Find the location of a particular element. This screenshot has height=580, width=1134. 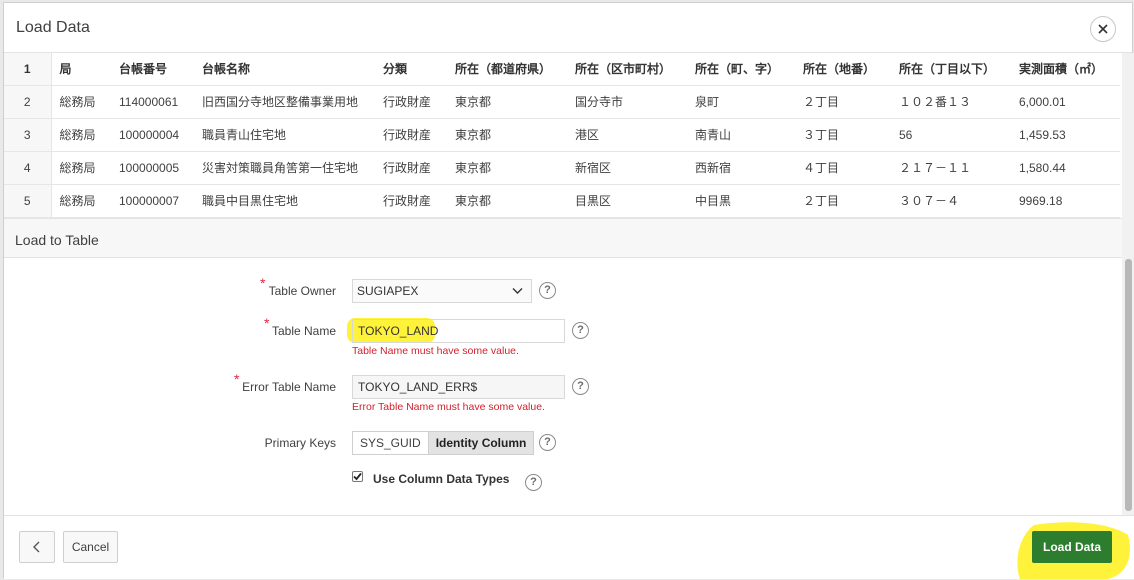

table-owner-select: SUGIAPEX is located at coordinates (442, 291).